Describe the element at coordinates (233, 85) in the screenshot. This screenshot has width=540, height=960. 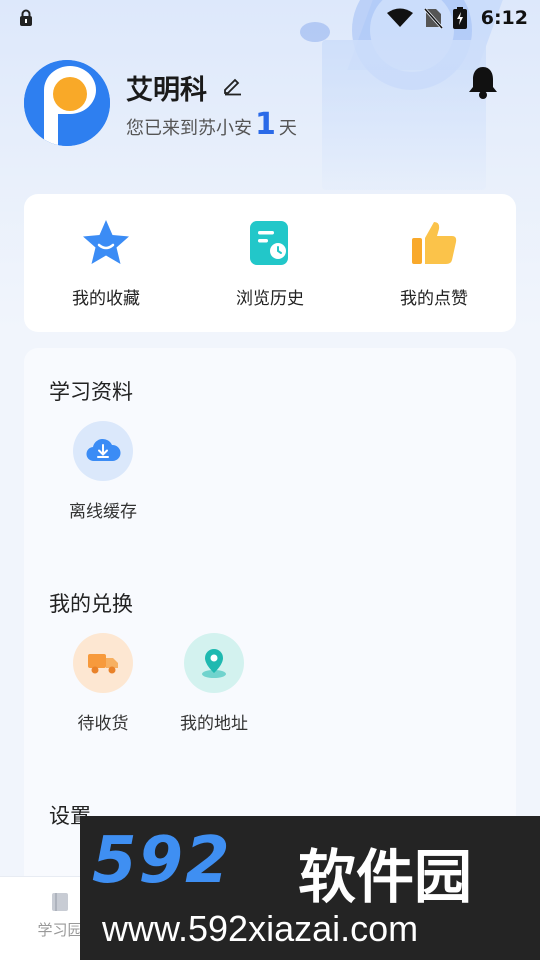
I see `edit-name-icon` at that location.